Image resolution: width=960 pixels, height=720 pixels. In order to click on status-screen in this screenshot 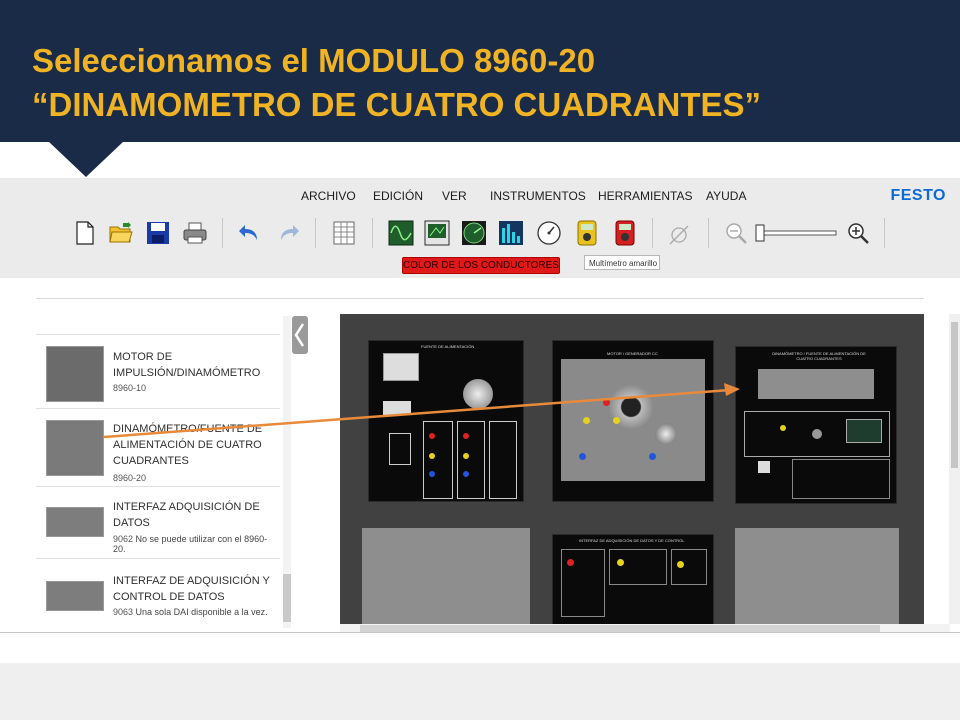, I will do `click(864, 431)`.